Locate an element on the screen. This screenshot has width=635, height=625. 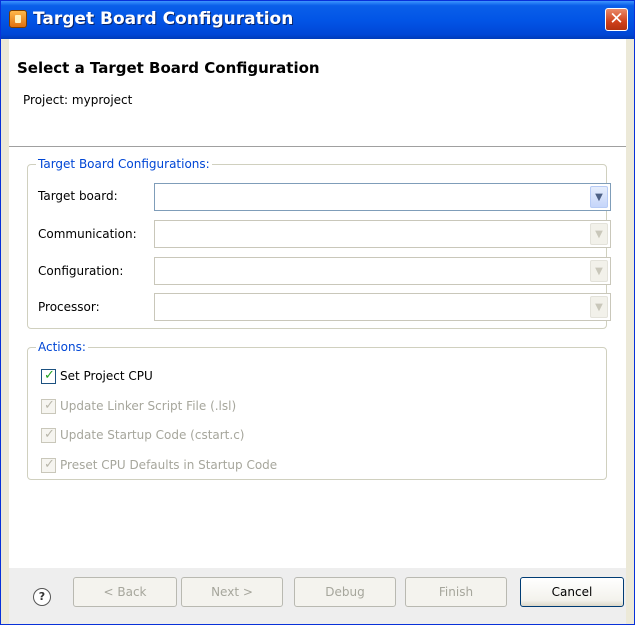
communication-combo: ▼ is located at coordinates (382, 234).